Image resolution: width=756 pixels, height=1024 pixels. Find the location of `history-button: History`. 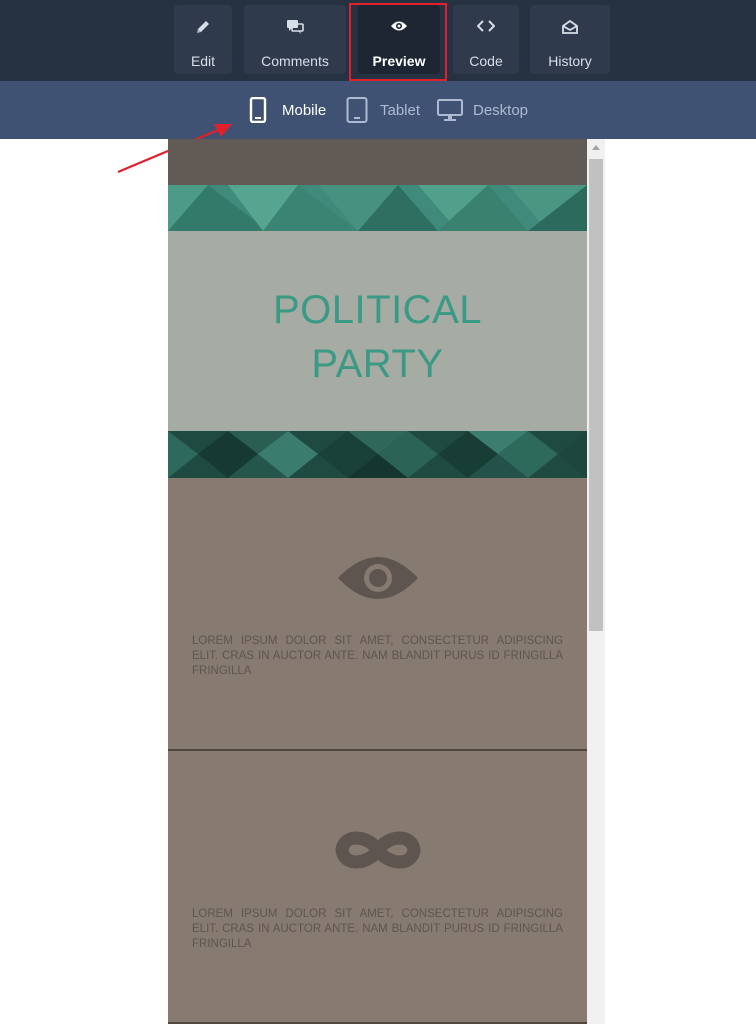

history-button: History is located at coordinates (570, 39).